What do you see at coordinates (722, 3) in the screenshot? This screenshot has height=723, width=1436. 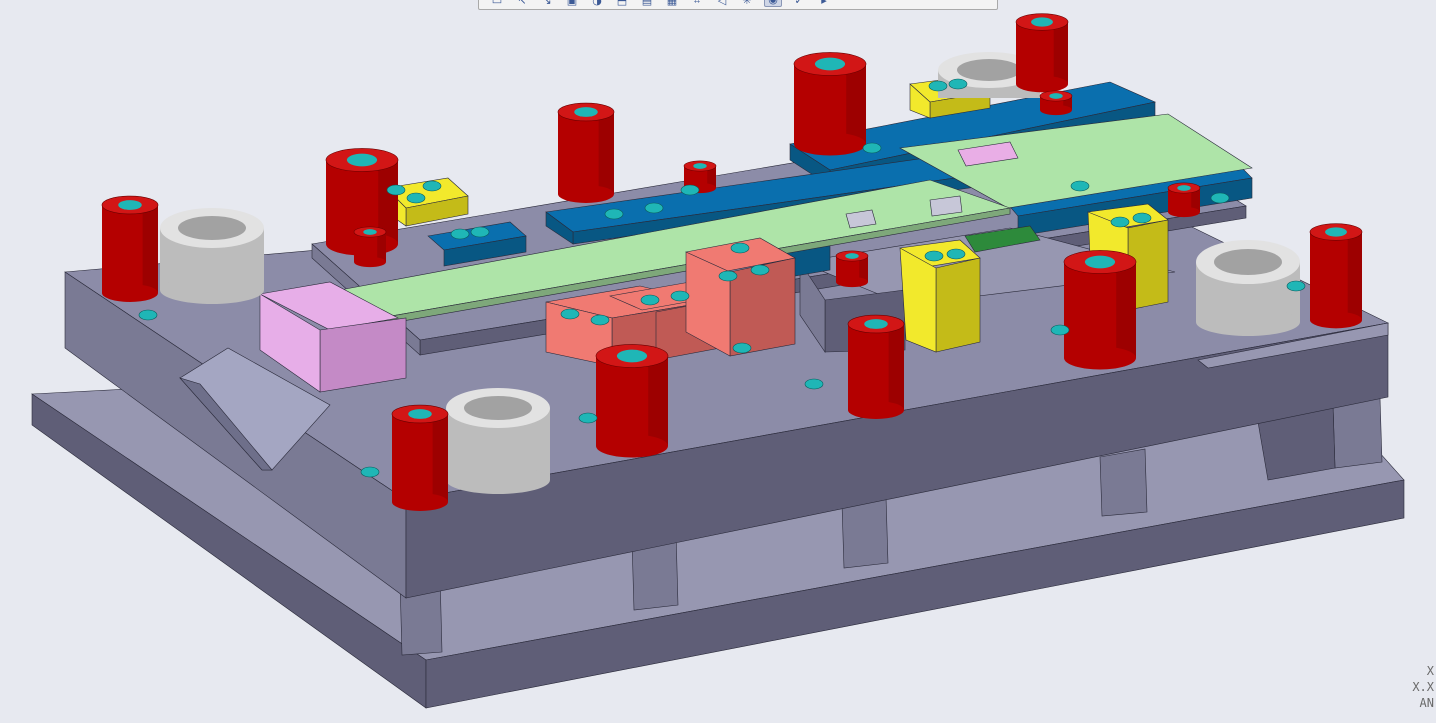 I see `annotation-icon: ◁` at bounding box center [722, 3].